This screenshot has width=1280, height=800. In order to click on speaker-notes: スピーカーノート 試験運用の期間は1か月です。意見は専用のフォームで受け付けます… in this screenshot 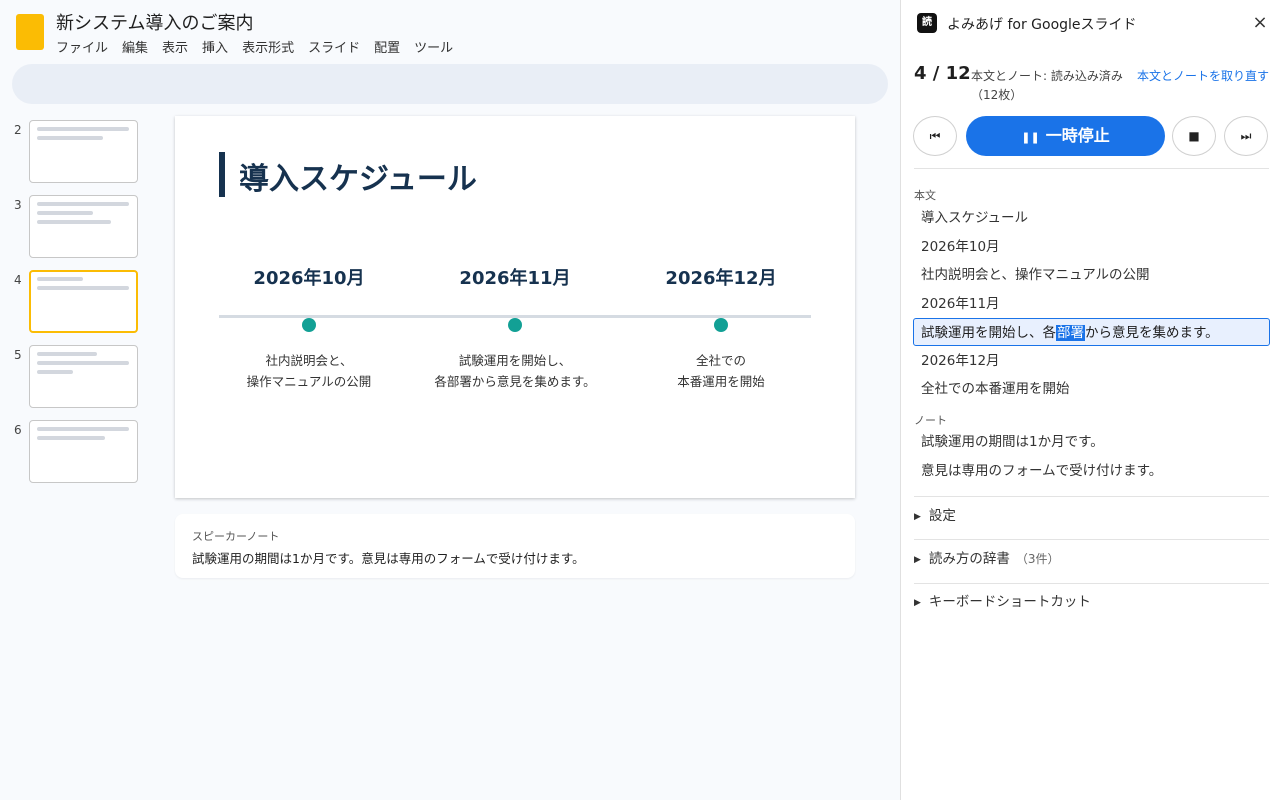, I will do `click(515, 546)`.